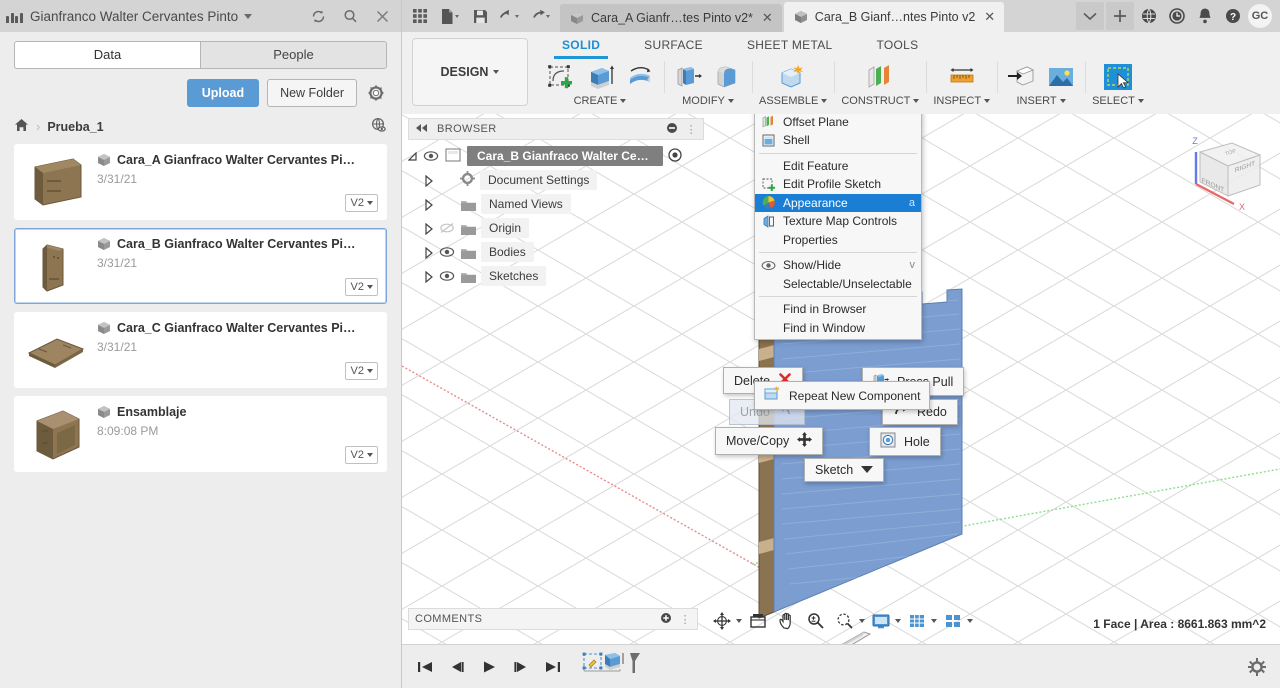  What do you see at coordinates (962, 101) in the screenshot?
I see `ribbon-panel-label: INSPECT` at bounding box center [962, 101].